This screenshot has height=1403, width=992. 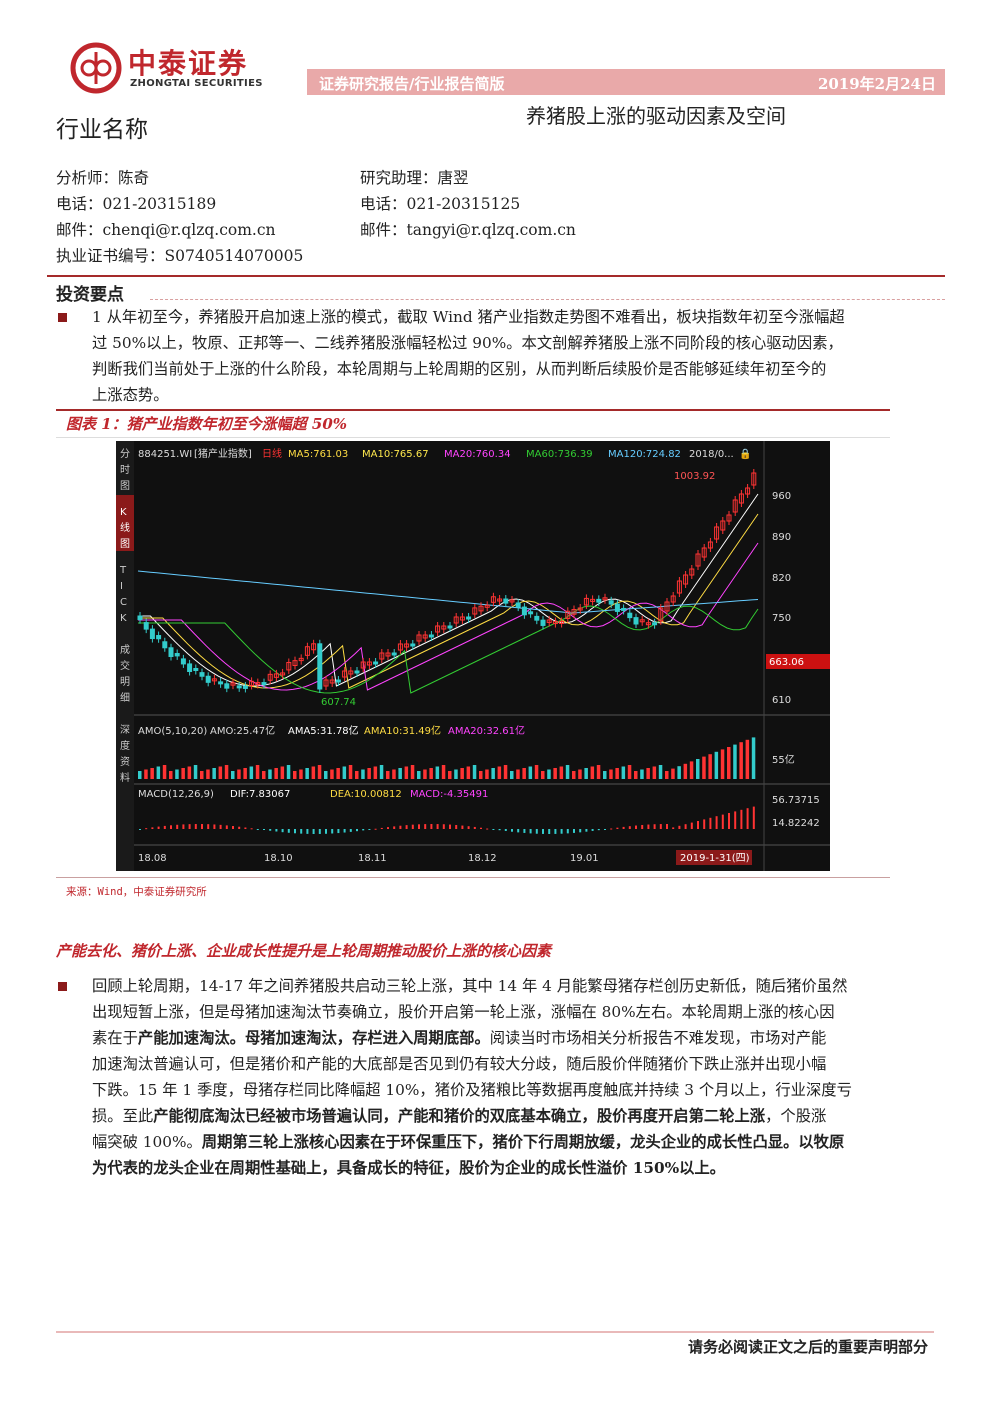 I want to click on legend-ma10: MA10:765.67, so click(x=395, y=454).